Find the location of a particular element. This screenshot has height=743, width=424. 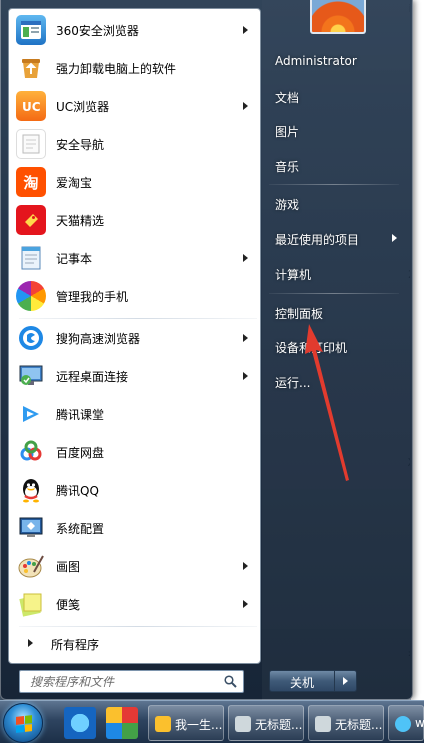

svg-text: UC is located at coordinates (31, 107).